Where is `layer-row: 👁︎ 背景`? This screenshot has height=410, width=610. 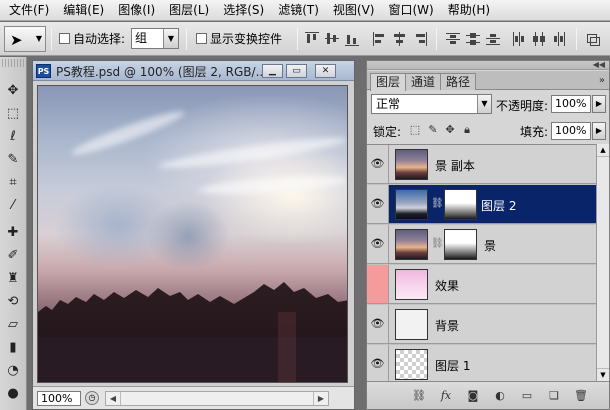
layer-row: 👁︎ 背景 is located at coordinates (481, 324).